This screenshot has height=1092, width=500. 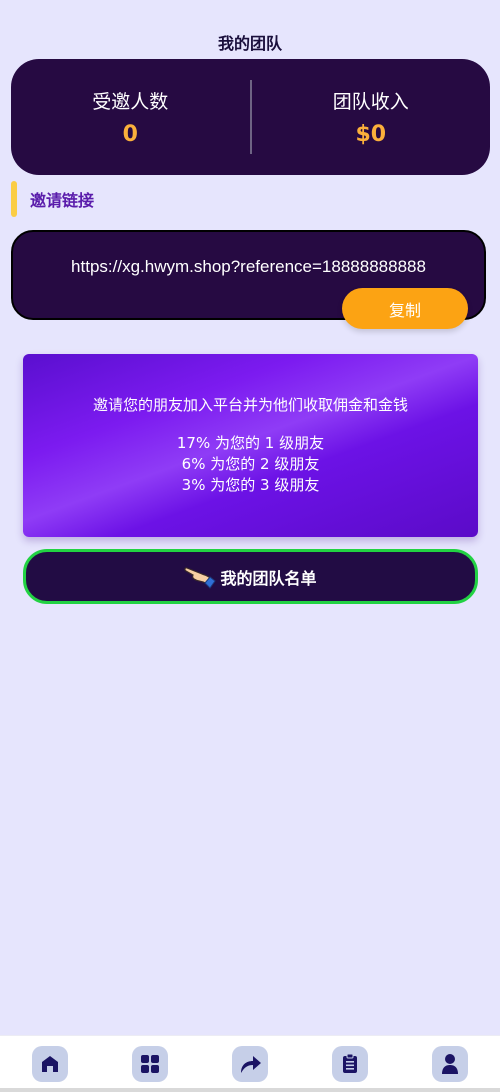 I want to click on copy-button: 复制, so click(x=405, y=308).